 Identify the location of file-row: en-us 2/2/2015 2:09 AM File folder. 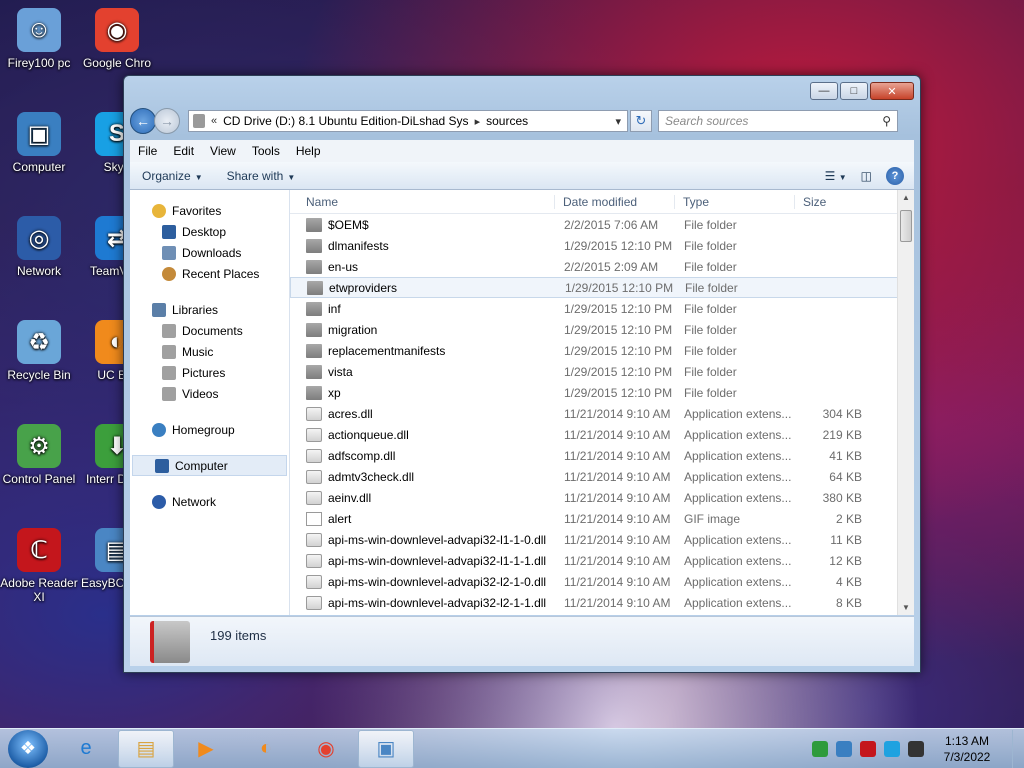
(602, 266).